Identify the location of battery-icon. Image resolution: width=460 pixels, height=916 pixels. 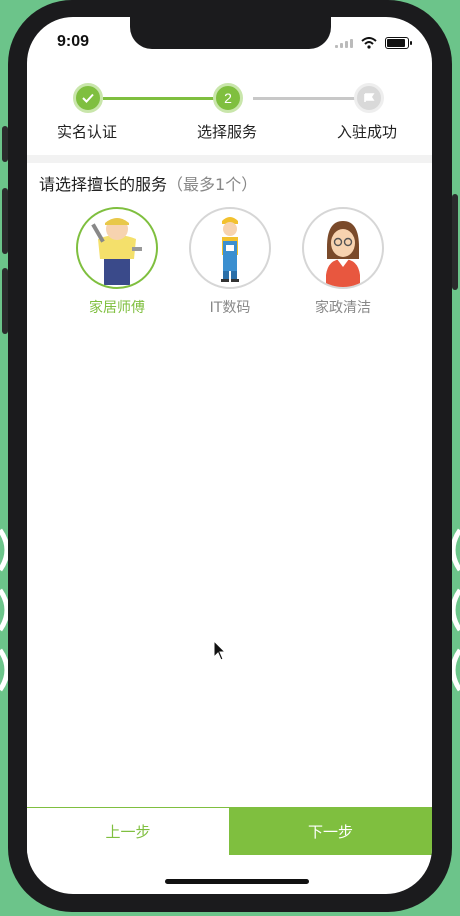
(398, 43).